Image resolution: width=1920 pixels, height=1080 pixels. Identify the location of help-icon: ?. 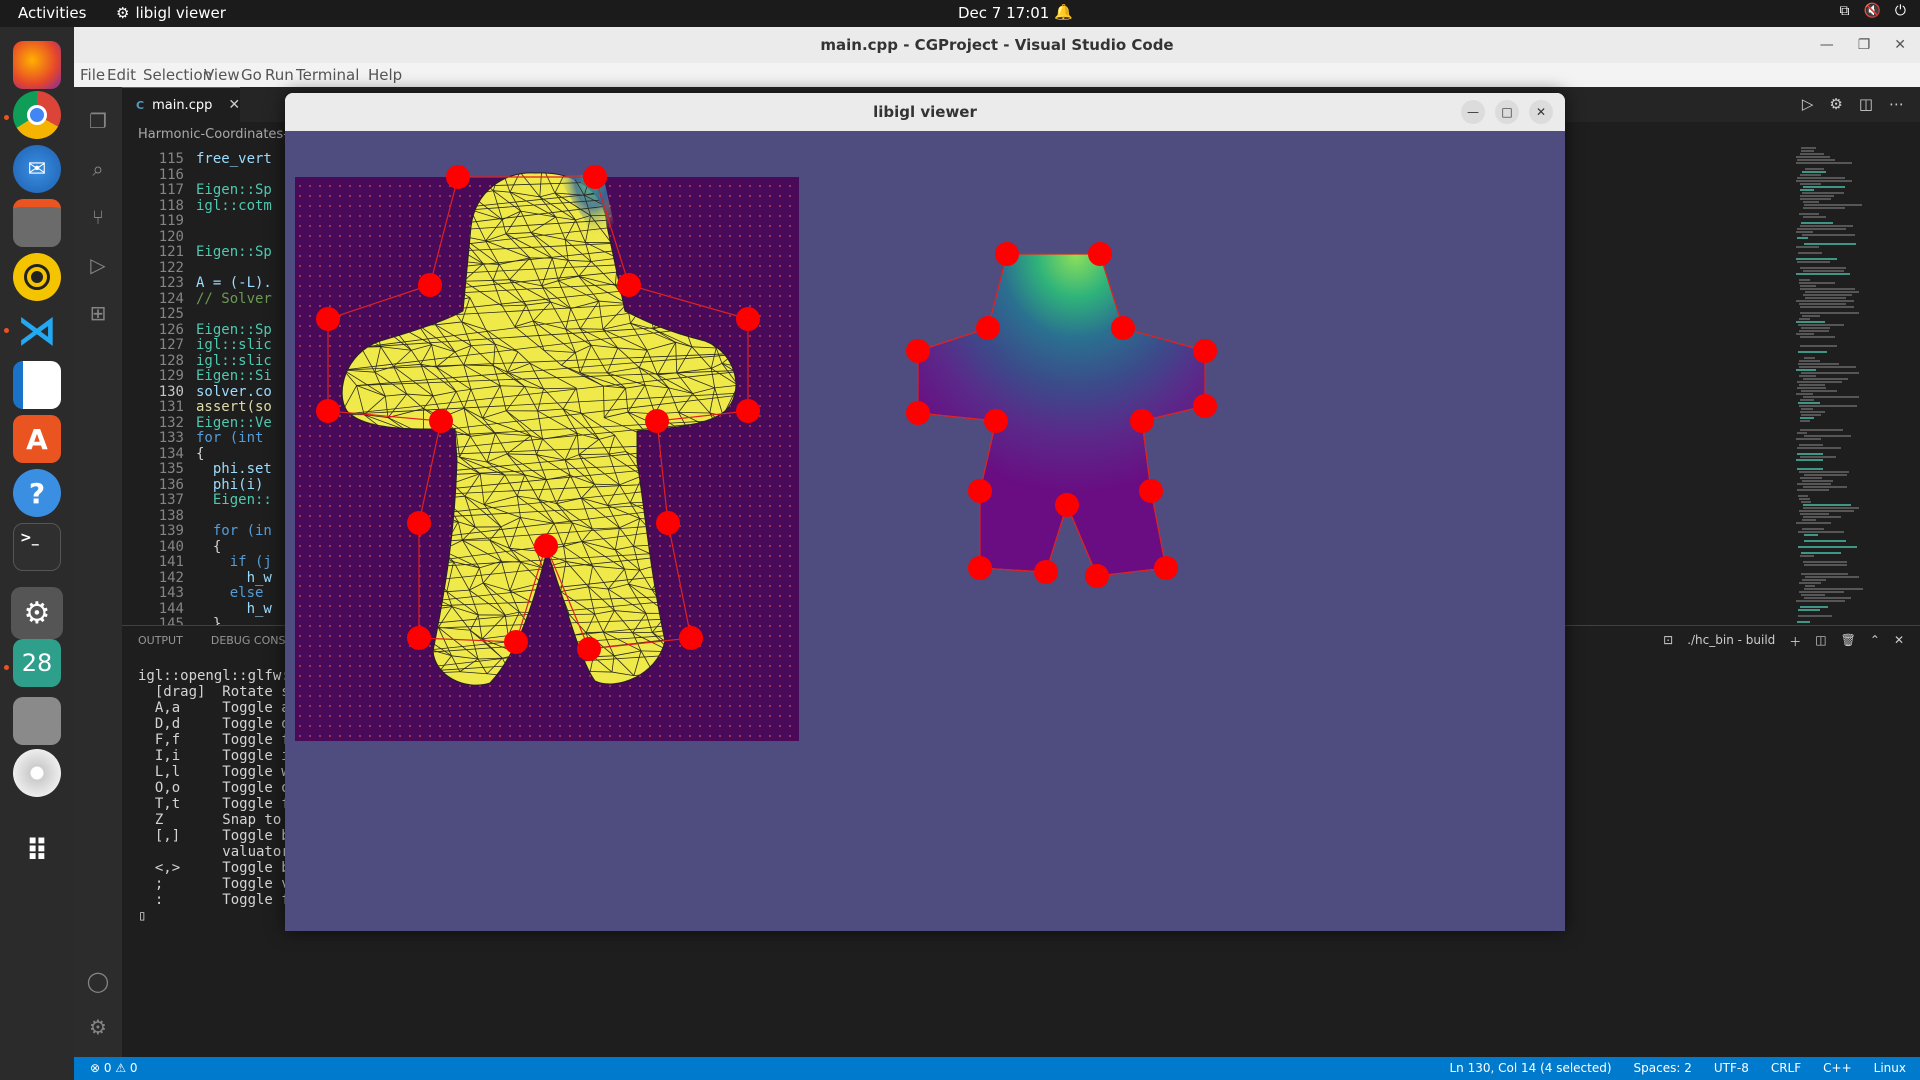
(37, 493).